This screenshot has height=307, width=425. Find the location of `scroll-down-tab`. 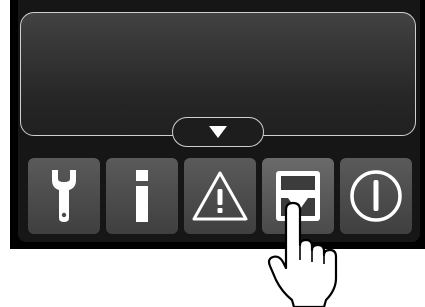

scroll-down-tab is located at coordinates (218, 132).